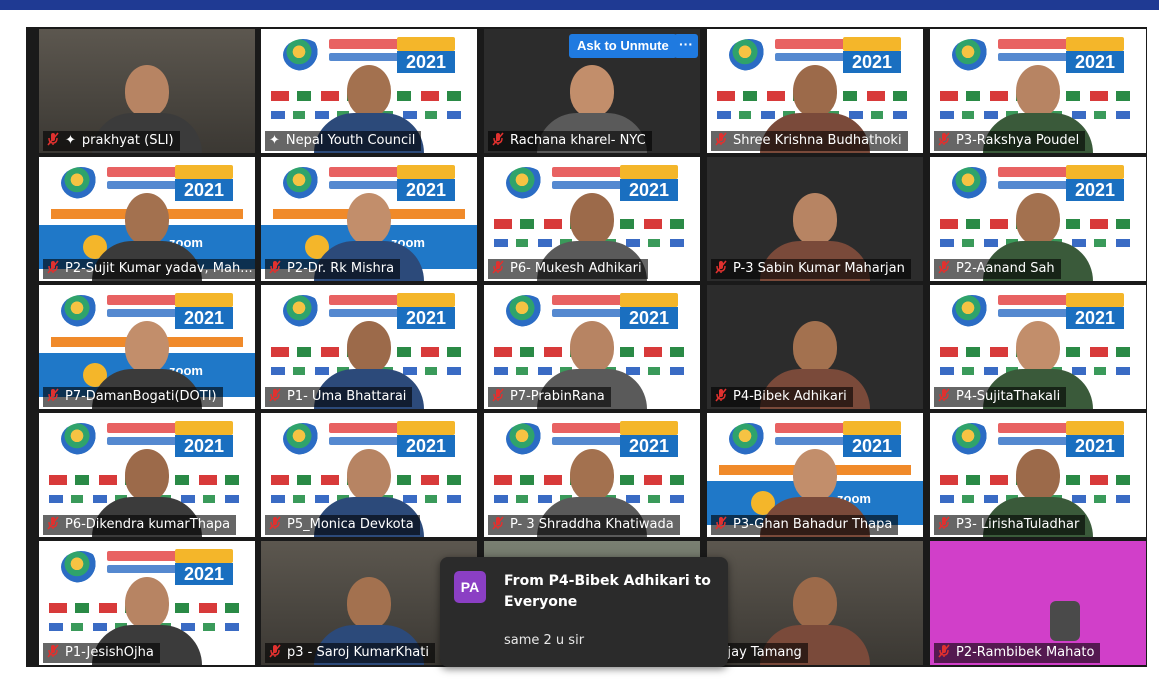  Describe the element at coordinates (815, 603) in the screenshot. I see `participant-tile: Bijay Tamang` at that location.